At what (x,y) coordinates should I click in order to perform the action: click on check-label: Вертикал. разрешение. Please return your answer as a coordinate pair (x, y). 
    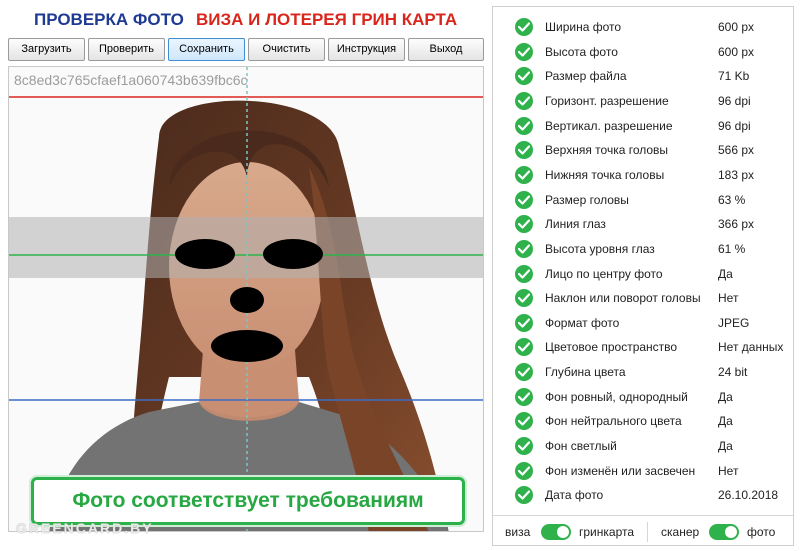
    Looking at the image, I should click on (609, 125).